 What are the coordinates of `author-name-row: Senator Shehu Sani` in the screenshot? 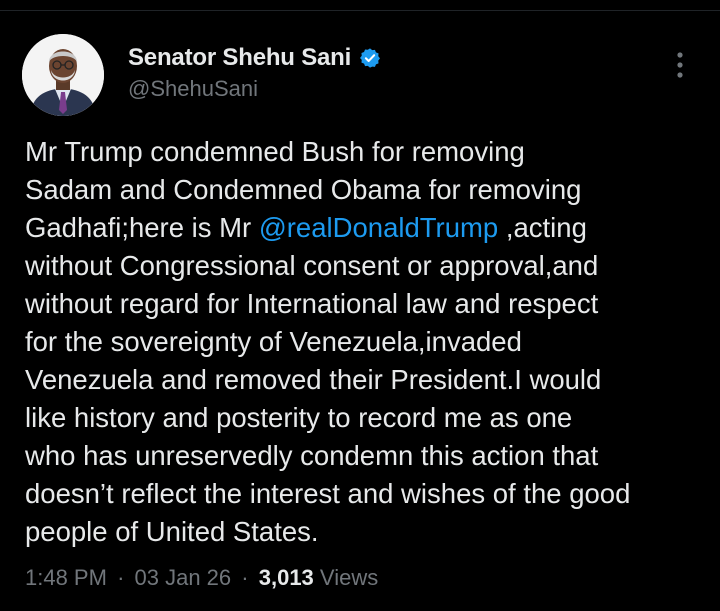 It's located at (254, 58).